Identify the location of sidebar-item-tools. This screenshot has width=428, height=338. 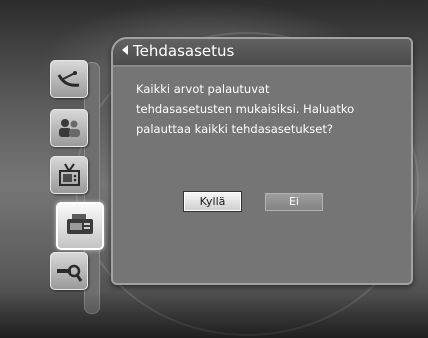
(69, 271).